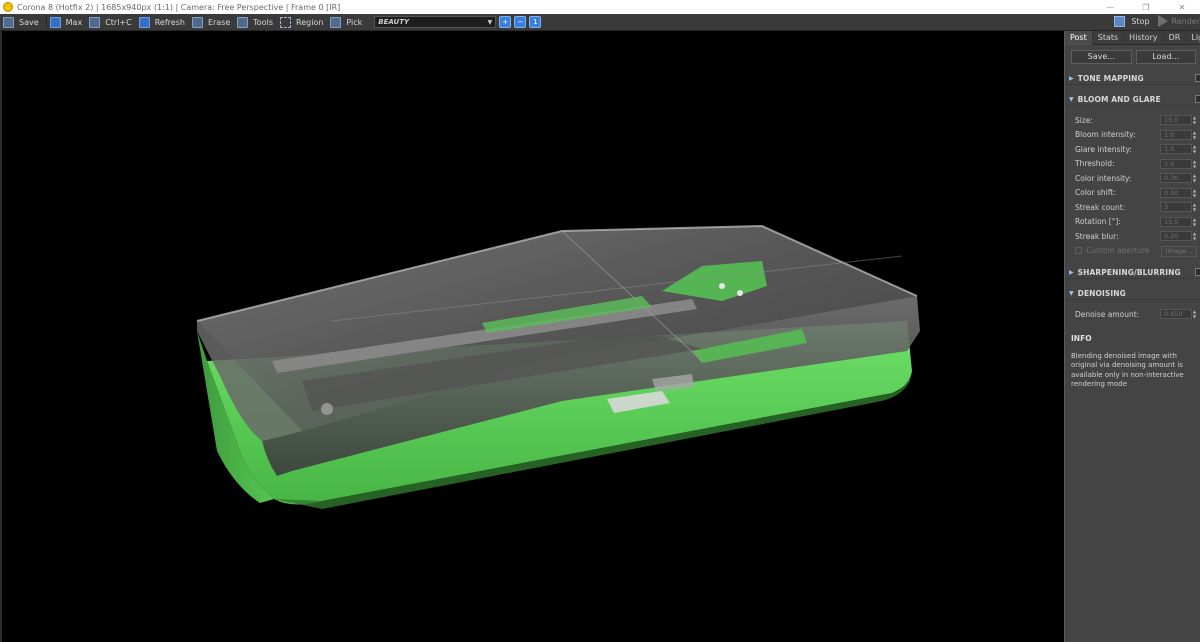 The width and height of the screenshot is (1200, 642). Describe the element at coordinates (1132, 193) in the screenshot. I see `setting-row: Color shift: 0.50 ▲ ▼` at that location.